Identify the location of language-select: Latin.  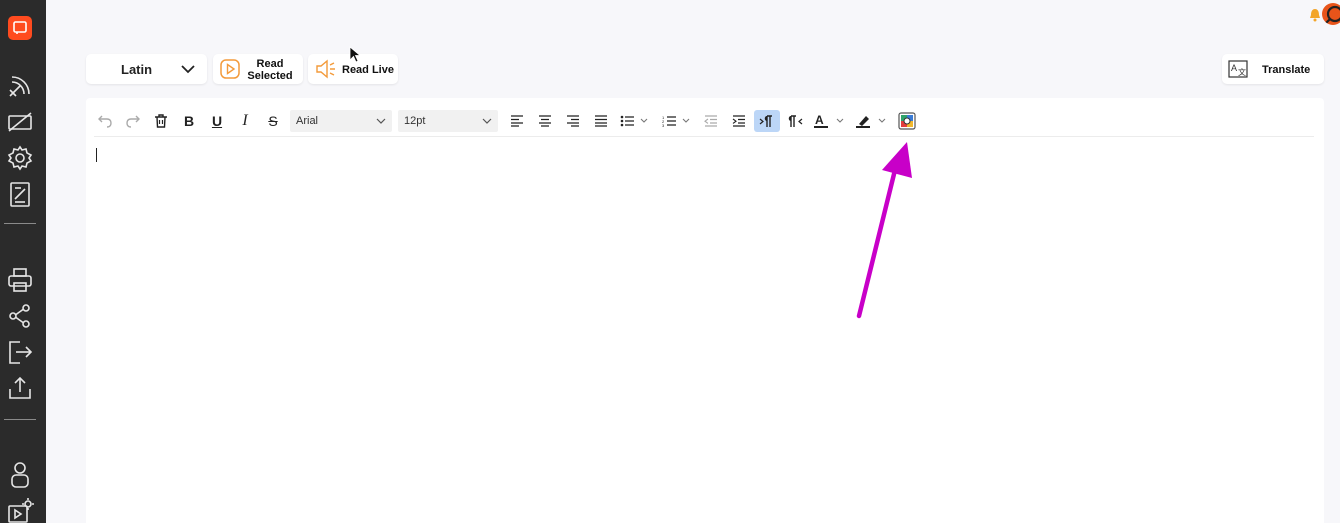
(146, 69).